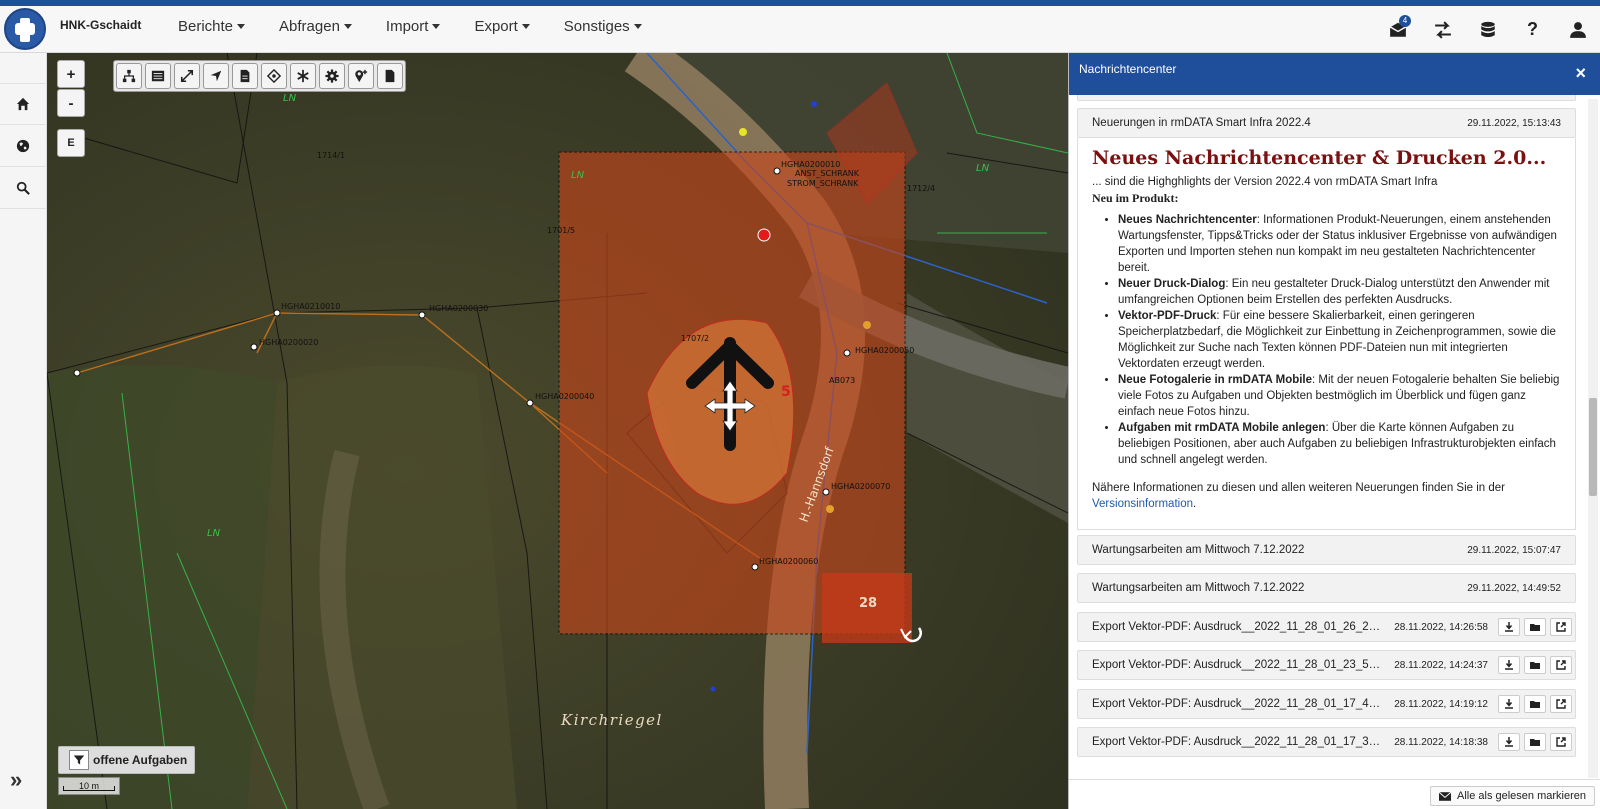  What do you see at coordinates (561, 230) in the screenshot?
I see `map-label: 1701/5` at bounding box center [561, 230].